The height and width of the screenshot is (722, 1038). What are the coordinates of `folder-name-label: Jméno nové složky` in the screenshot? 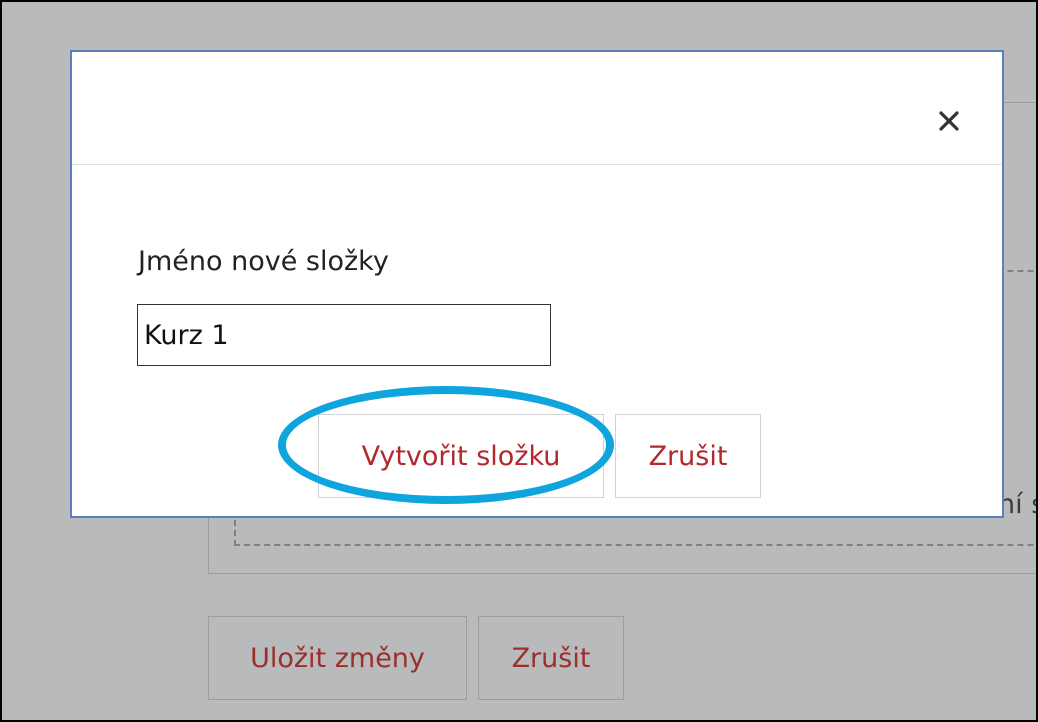 It's located at (263, 261).